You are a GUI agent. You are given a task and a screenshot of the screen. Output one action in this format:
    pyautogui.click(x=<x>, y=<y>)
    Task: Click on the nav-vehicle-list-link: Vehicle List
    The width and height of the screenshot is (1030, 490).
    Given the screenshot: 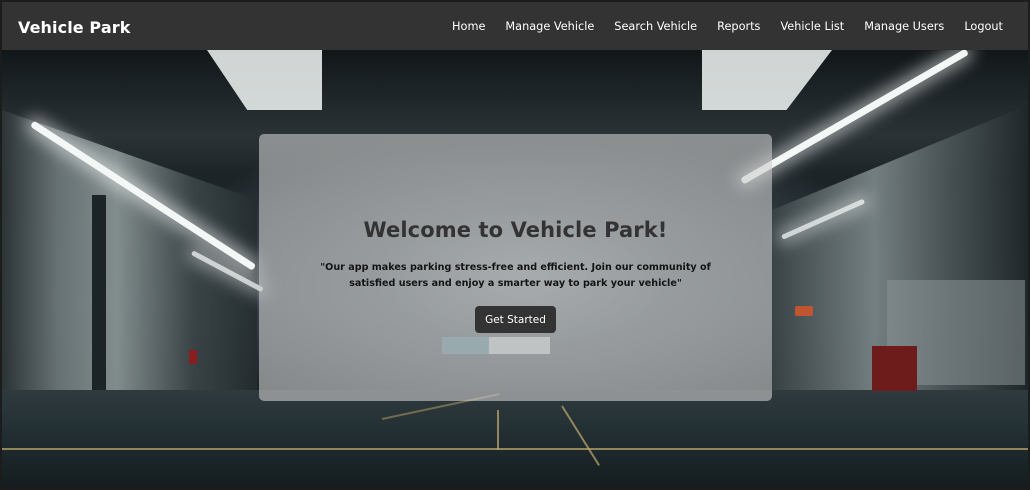 What is the action you would take?
    pyautogui.click(x=812, y=26)
    